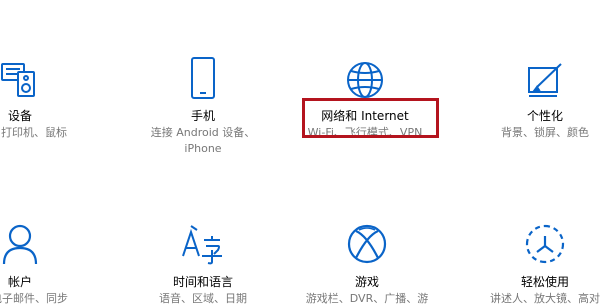  Describe the element at coordinates (367, 238) in the screenshot. I see `xbox-icon` at that location.